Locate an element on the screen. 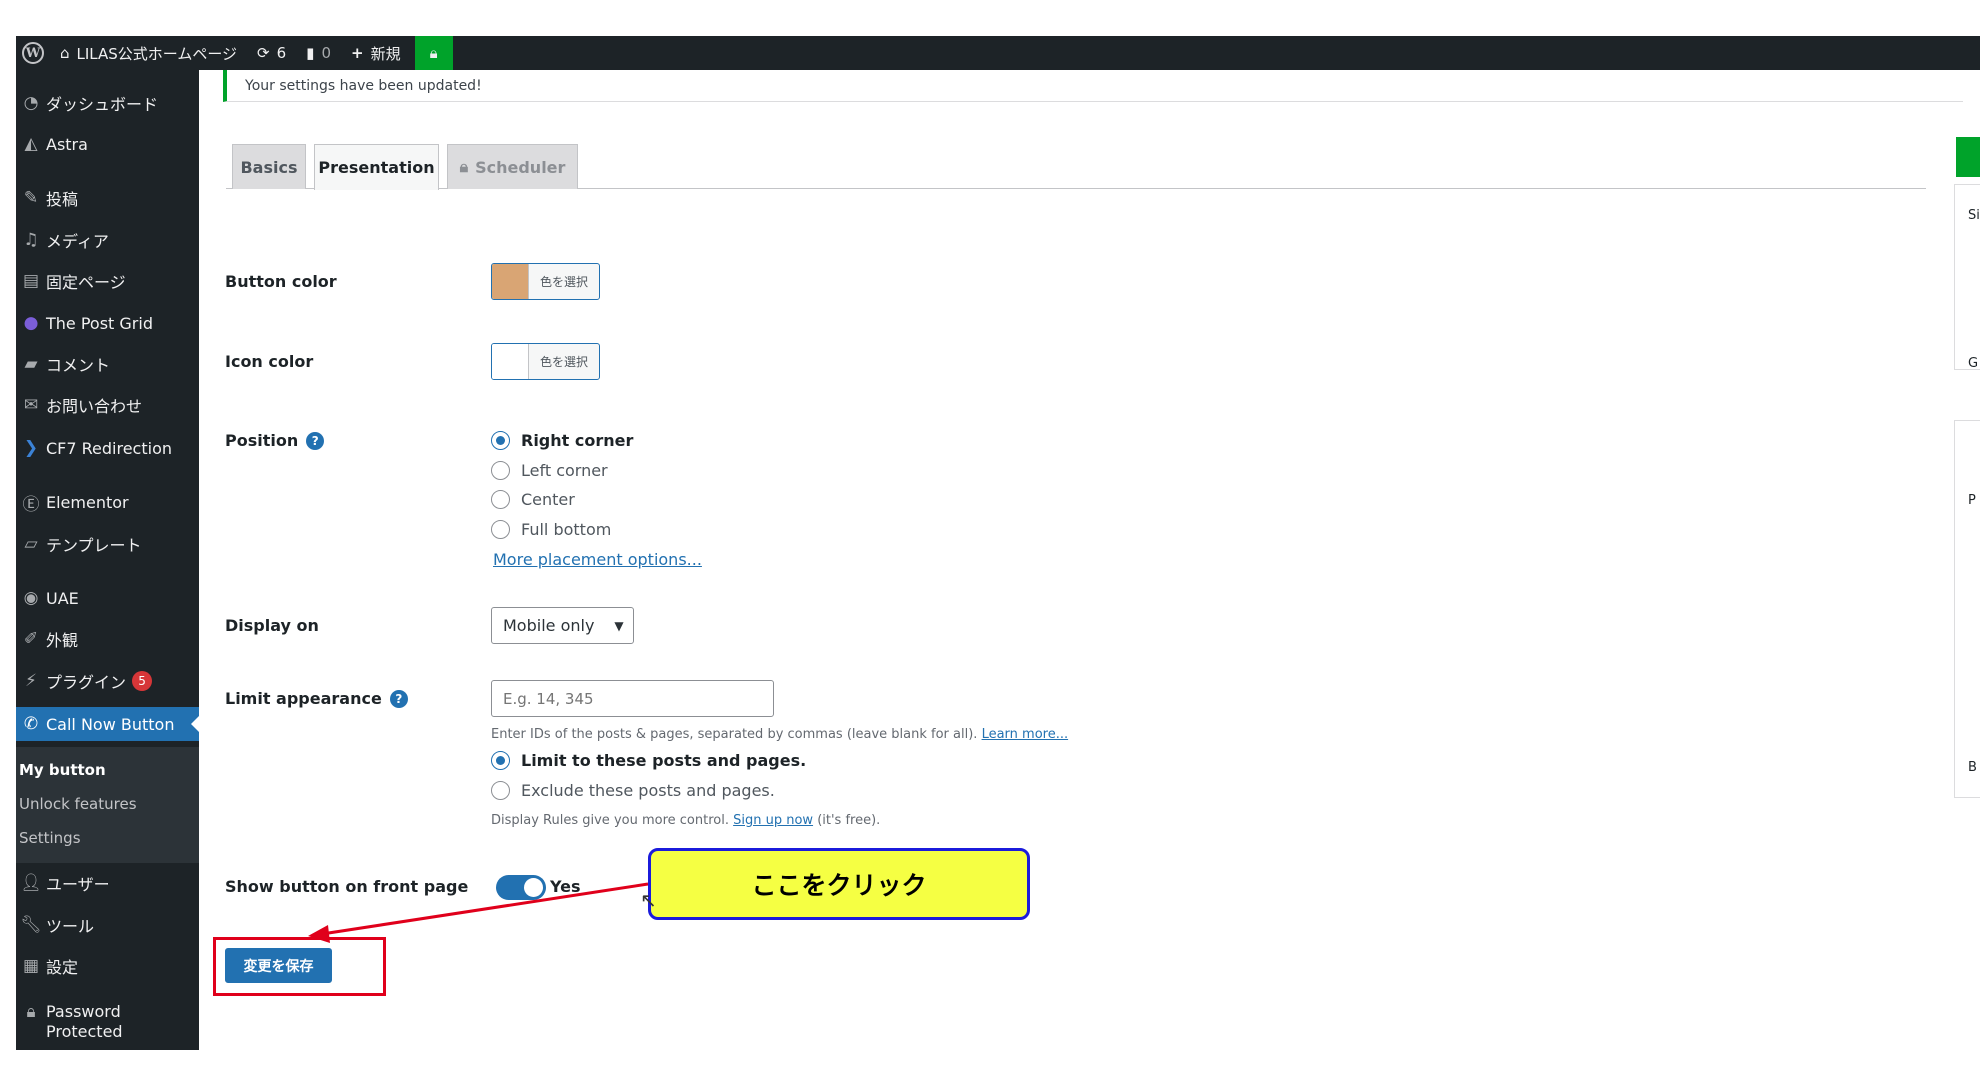 The image size is (1980, 1080). tab-scheduler: 🔒︎ Scheduler is located at coordinates (512, 166).